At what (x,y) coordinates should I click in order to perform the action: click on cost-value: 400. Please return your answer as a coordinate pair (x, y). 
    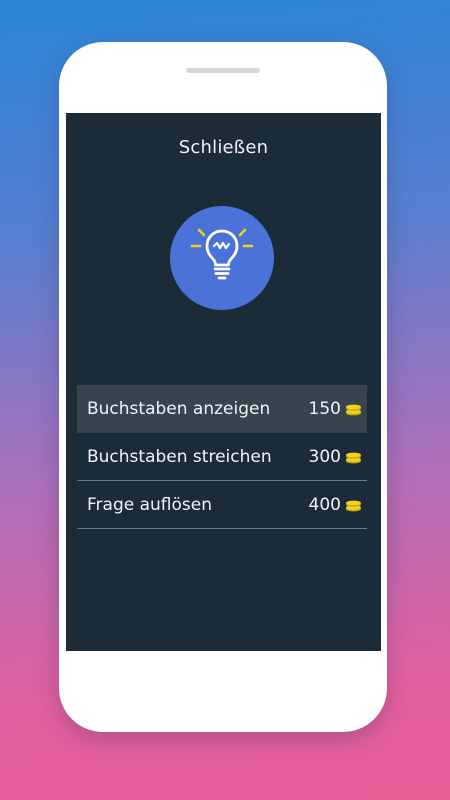
    Looking at the image, I should click on (324, 505).